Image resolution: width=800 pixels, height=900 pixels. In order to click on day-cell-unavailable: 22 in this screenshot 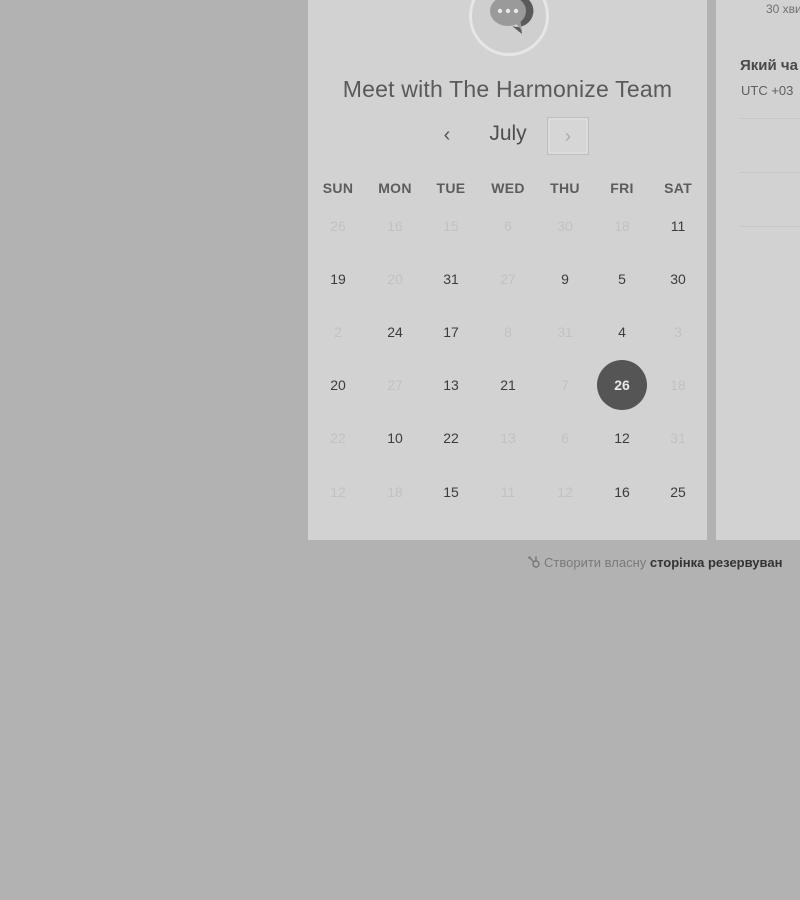, I will do `click(338, 438)`.